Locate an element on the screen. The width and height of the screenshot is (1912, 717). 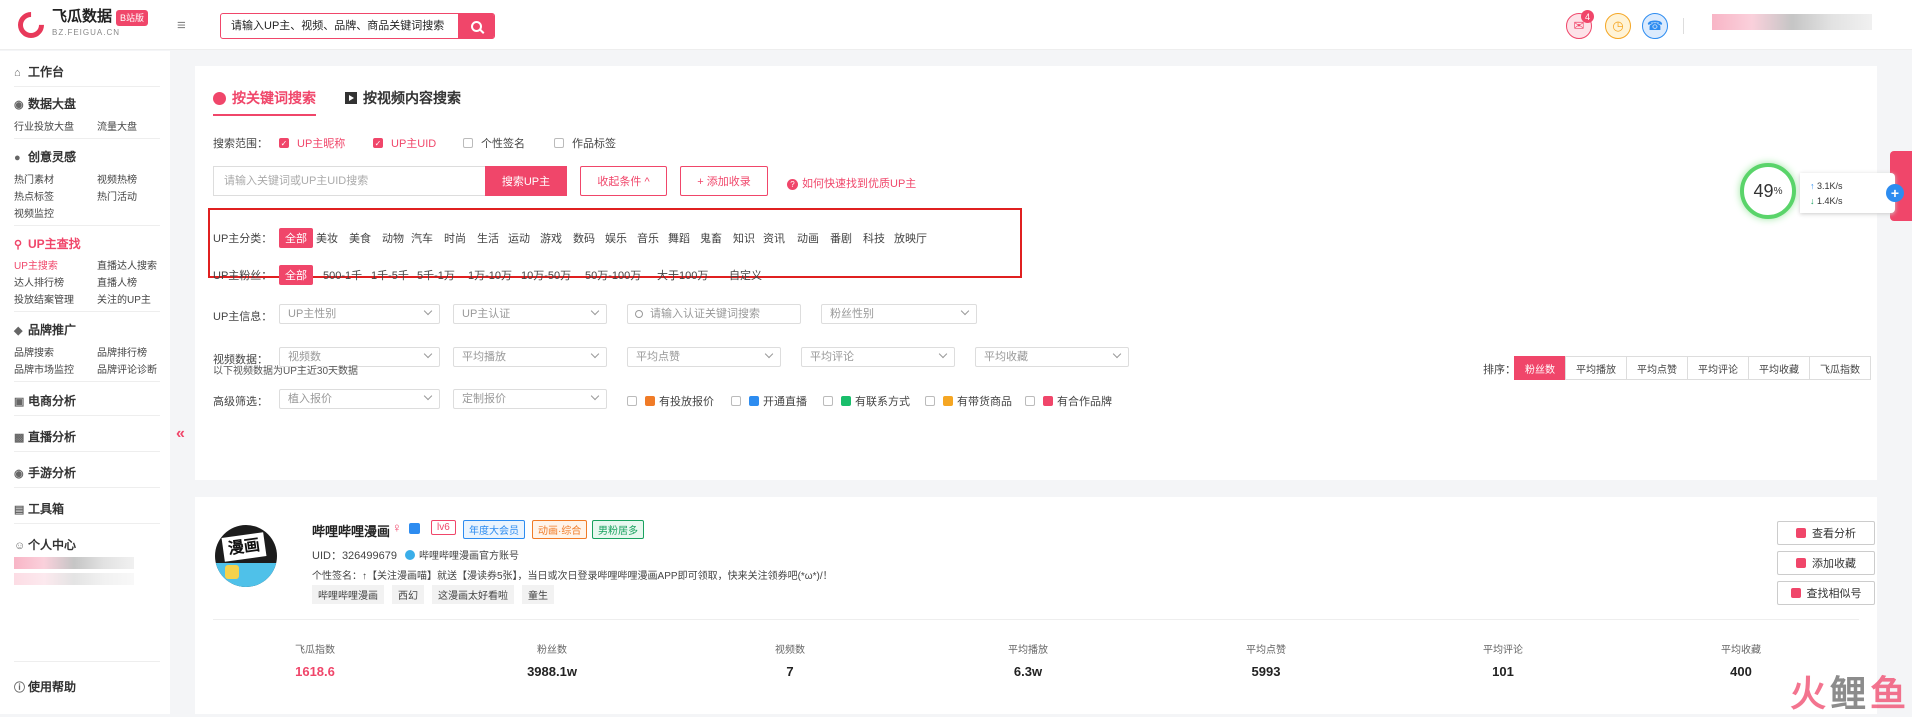
fans-option: 1千-5千 is located at coordinates (390, 275).